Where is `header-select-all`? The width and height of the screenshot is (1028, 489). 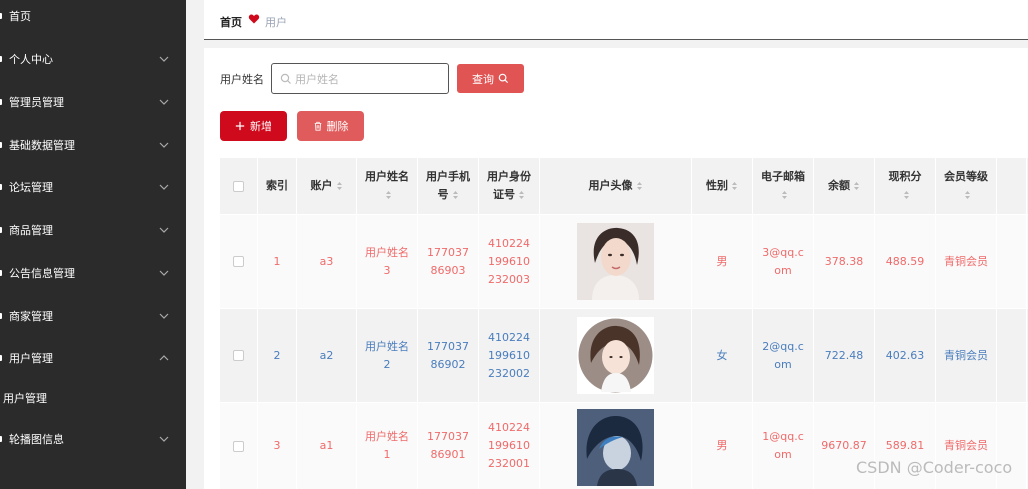
header-select-all is located at coordinates (239, 186).